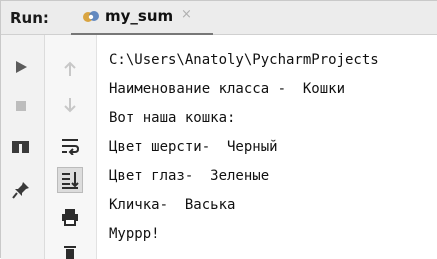  I want to click on console-line: Цвет глаз- Зеленые, so click(189, 176).